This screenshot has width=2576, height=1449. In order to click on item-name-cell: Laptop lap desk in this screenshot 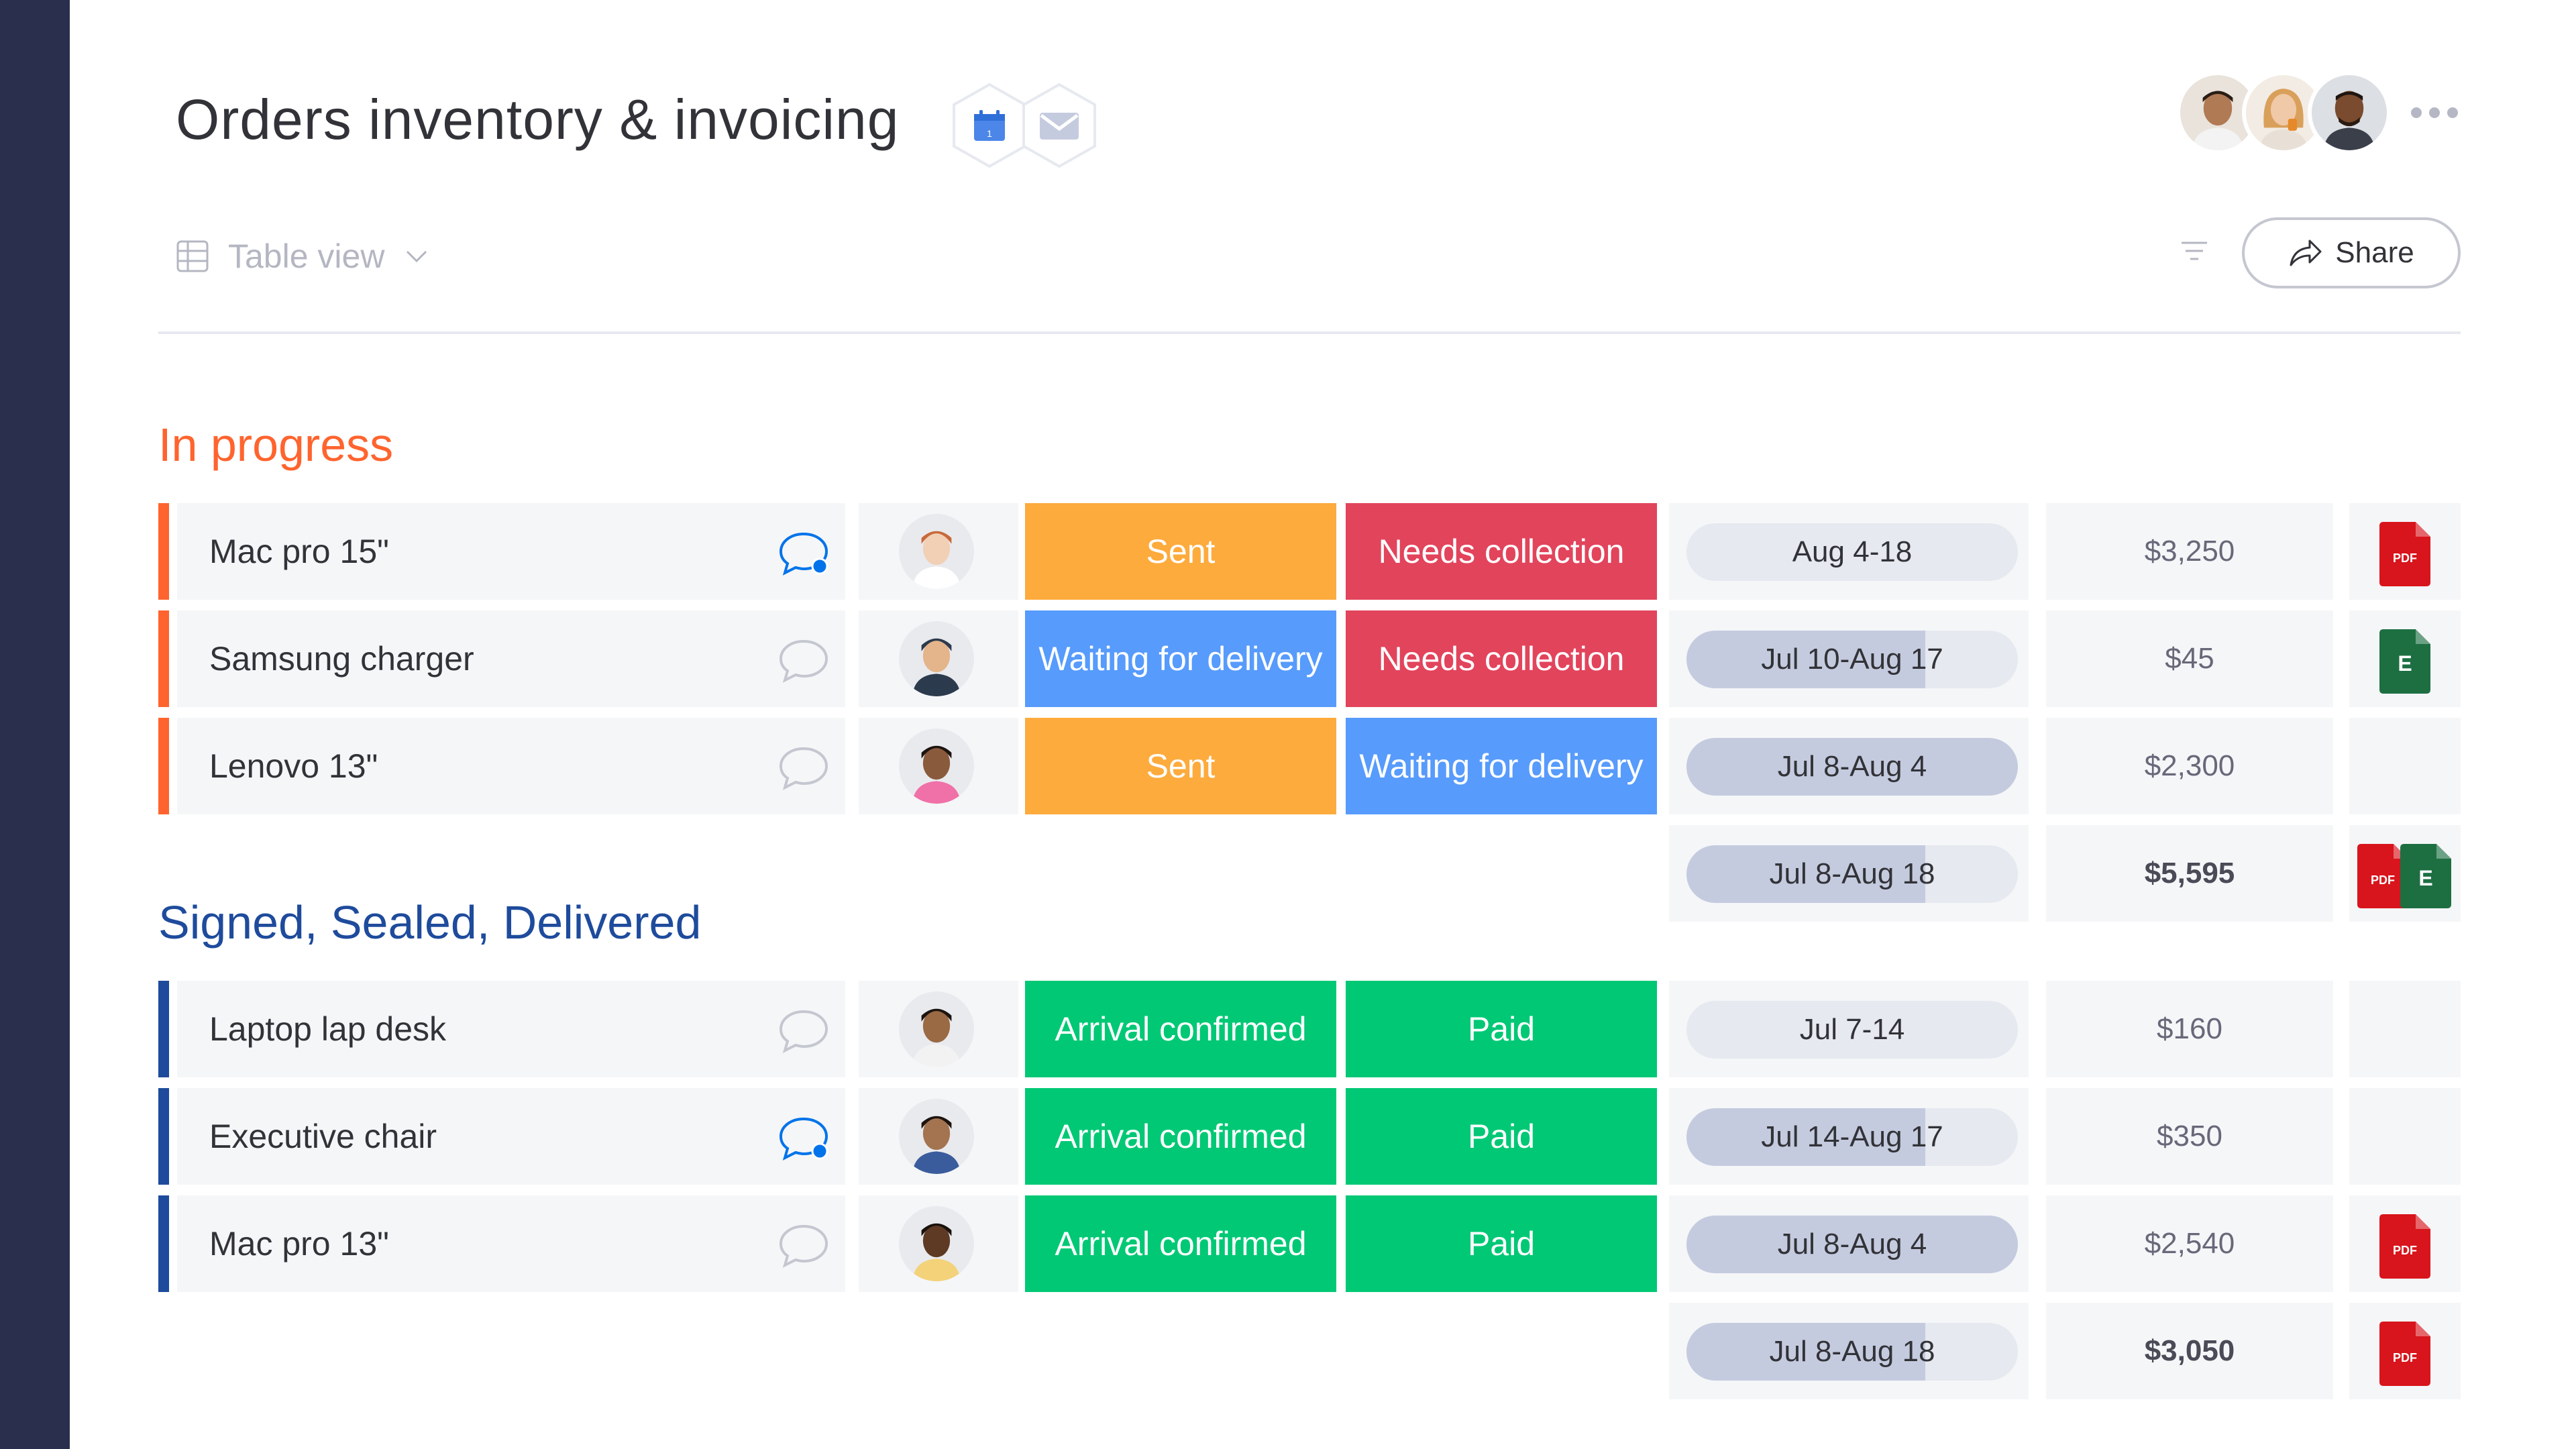, I will do `click(511, 1029)`.